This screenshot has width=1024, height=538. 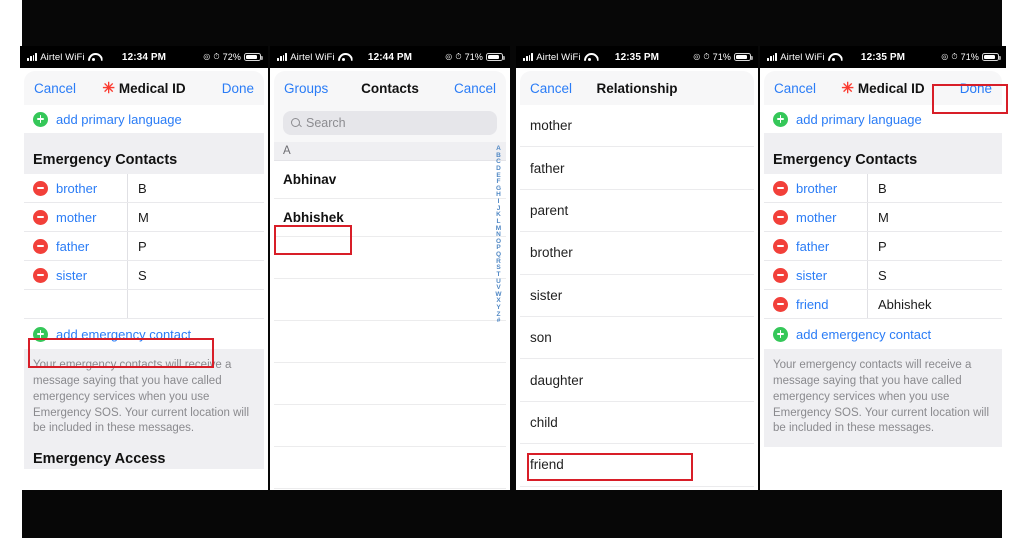 I want to click on groups-button: Groups, so click(x=306, y=88).